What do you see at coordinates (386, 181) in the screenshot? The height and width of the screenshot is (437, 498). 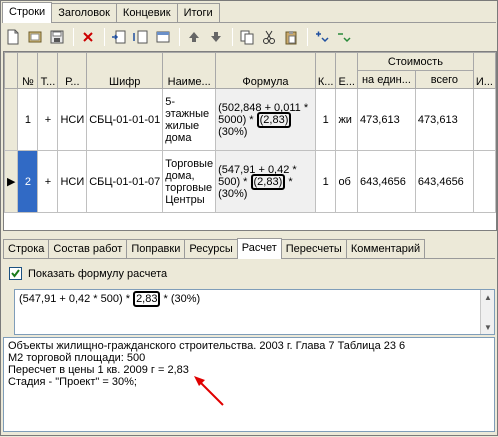 I see `row-unit-cost: 643,4656` at bounding box center [386, 181].